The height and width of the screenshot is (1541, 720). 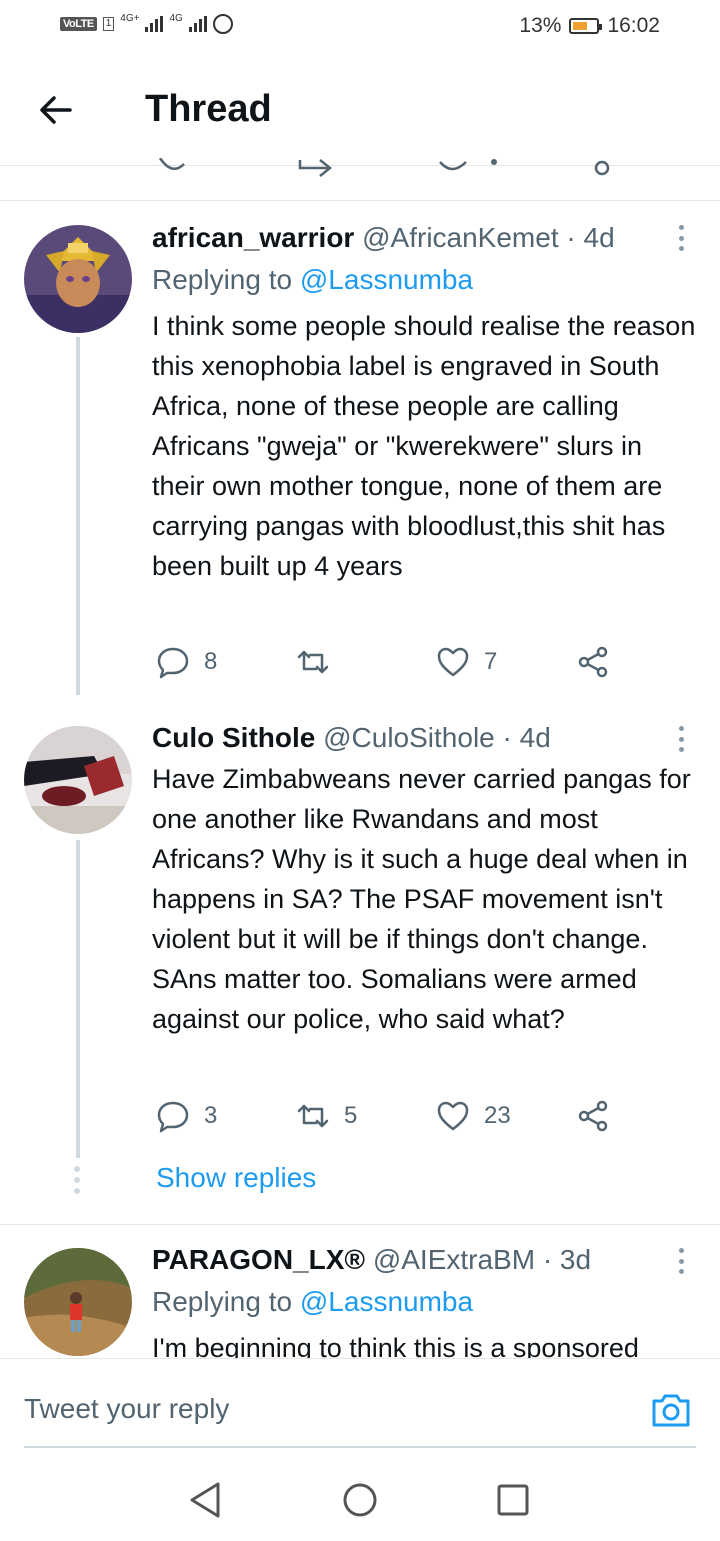 What do you see at coordinates (371, 1260) in the screenshot?
I see `tweet-header: PARAGON_LX® @AIExtraBM · 3d` at bounding box center [371, 1260].